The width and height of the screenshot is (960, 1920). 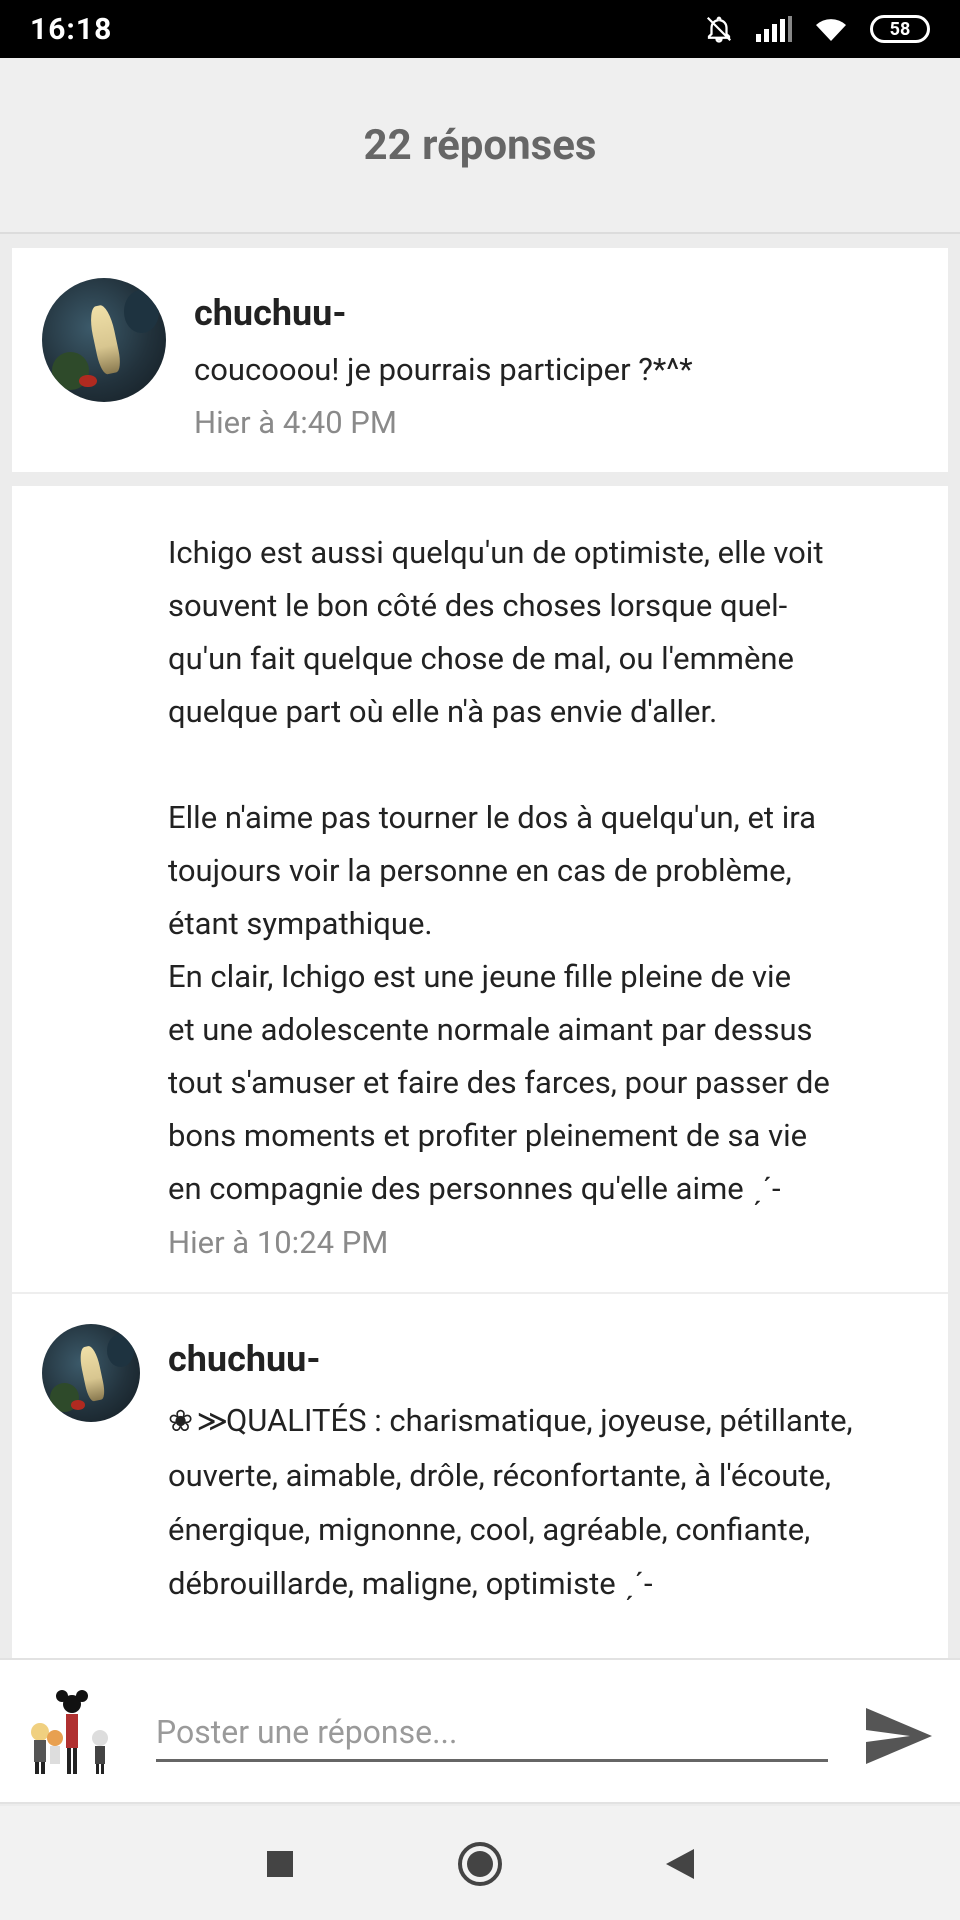 What do you see at coordinates (198, 1421) in the screenshot?
I see `decorative-symbol: ❀ ≫` at bounding box center [198, 1421].